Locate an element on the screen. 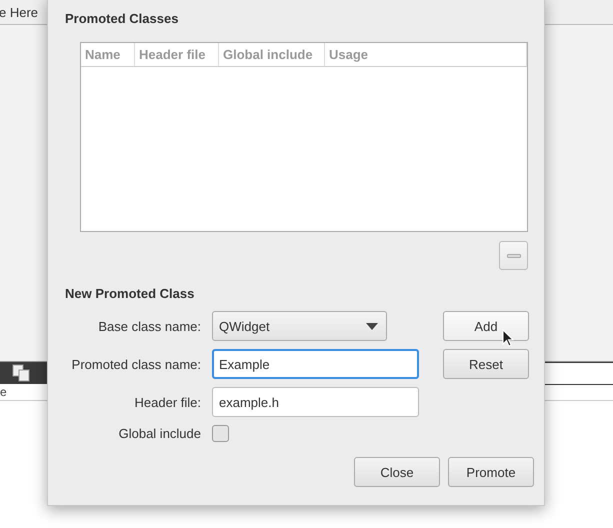 This screenshot has width=613, height=528. text-field: example.h is located at coordinates (315, 402).